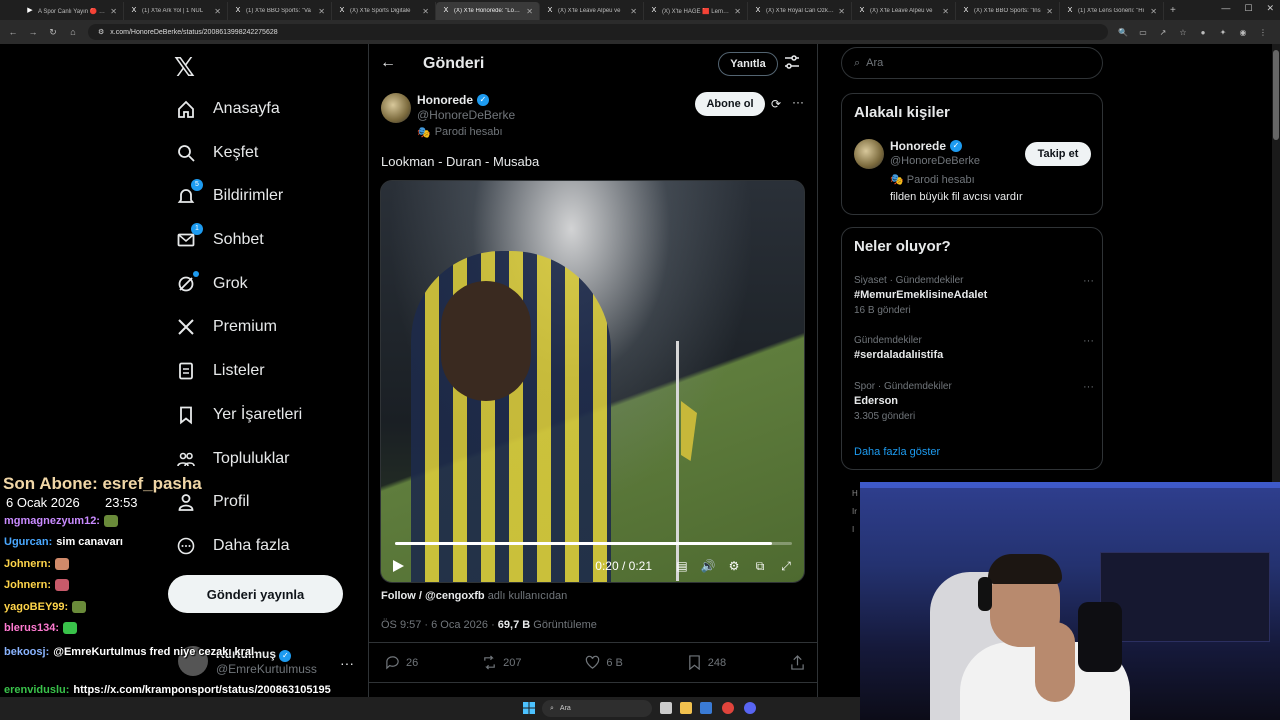 This screenshot has height=720, width=1280. What do you see at coordinates (1270, 8) in the screenshot?
I see `close-window-icon: ✕` at bounding box center [1270, 8].